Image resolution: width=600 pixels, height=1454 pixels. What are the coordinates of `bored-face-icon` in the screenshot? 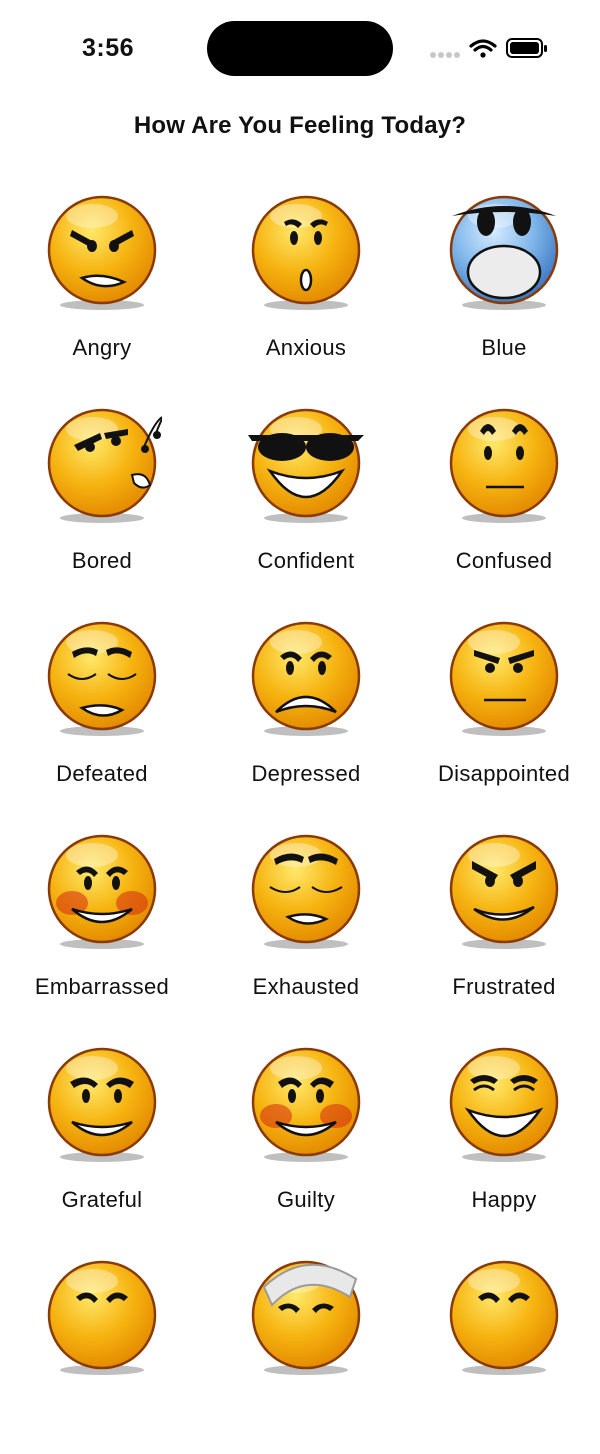 It's located at (102, 465).